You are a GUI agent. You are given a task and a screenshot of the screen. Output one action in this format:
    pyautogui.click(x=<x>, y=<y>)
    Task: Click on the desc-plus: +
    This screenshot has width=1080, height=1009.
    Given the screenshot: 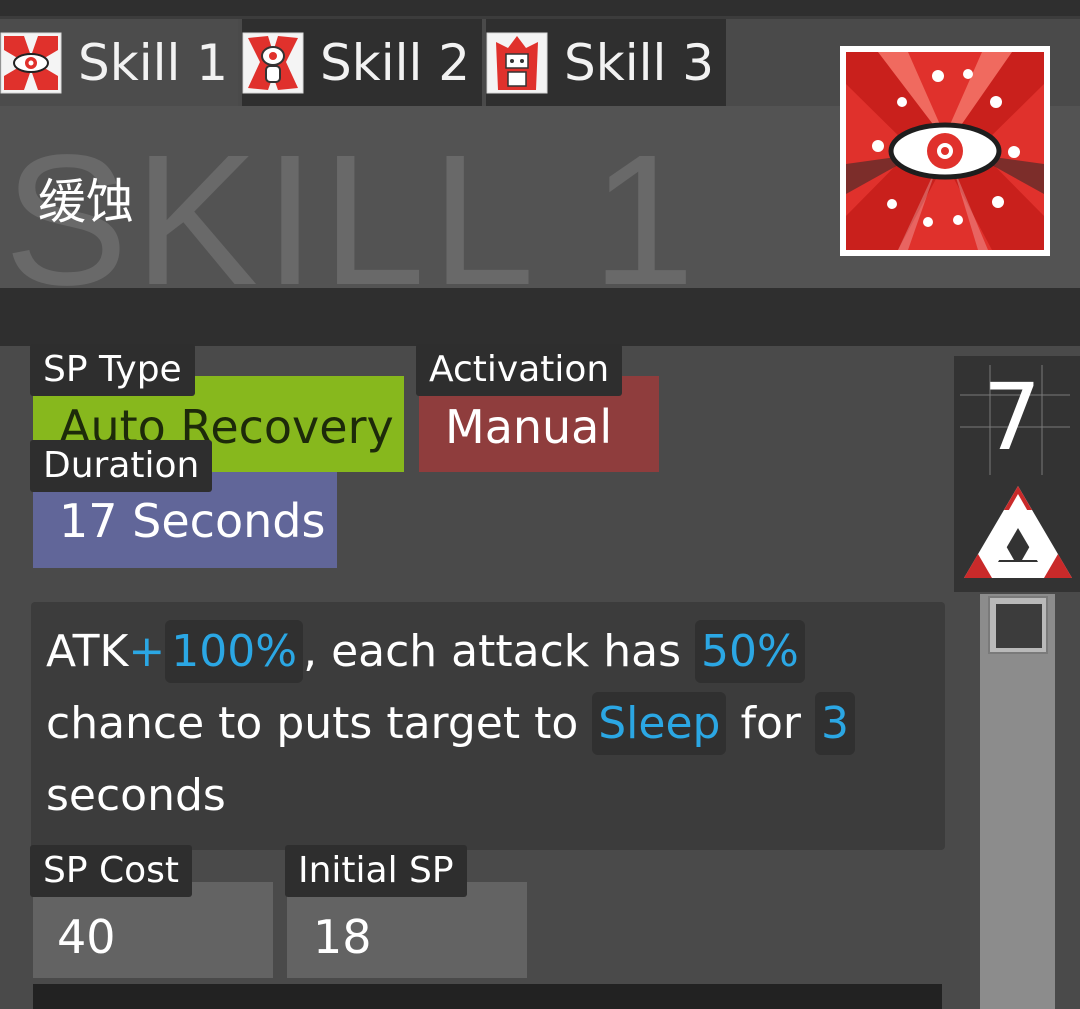 What is the action you would take?
    pyautogui.click(x=147, y=651)
    